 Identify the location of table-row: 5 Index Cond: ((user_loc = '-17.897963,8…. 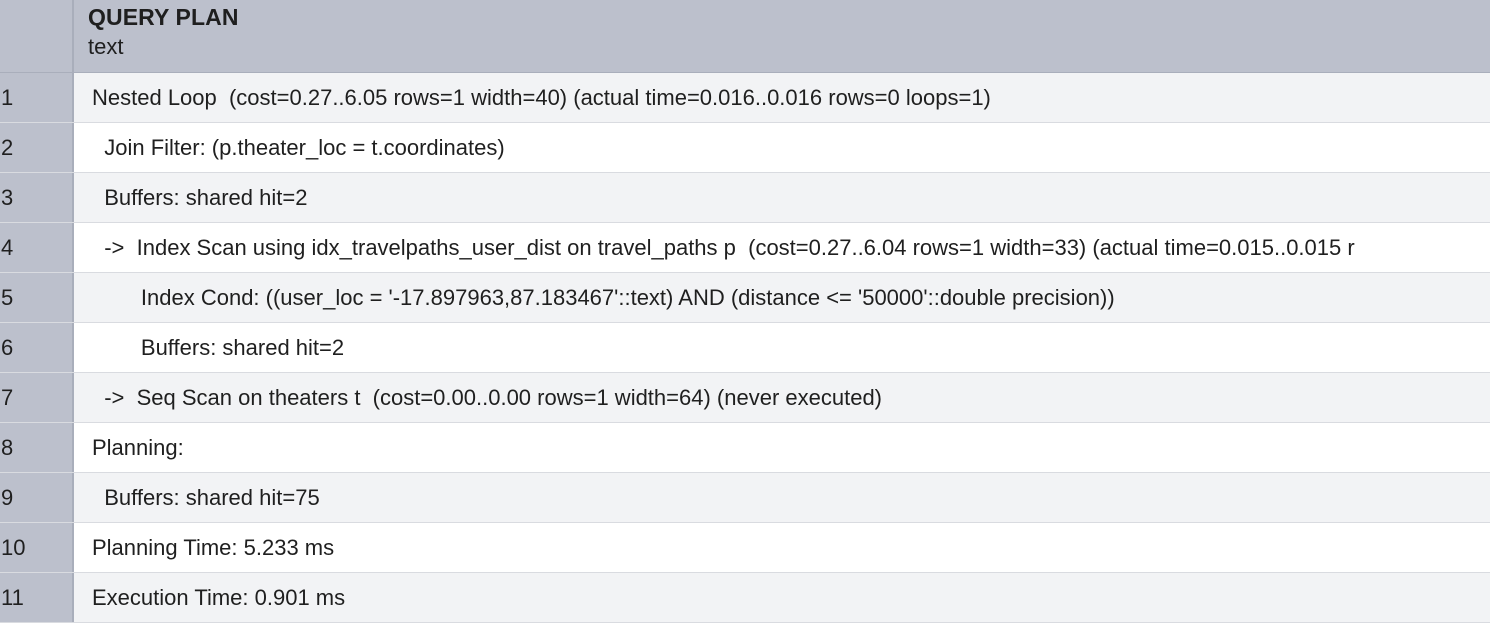
(745, 298).